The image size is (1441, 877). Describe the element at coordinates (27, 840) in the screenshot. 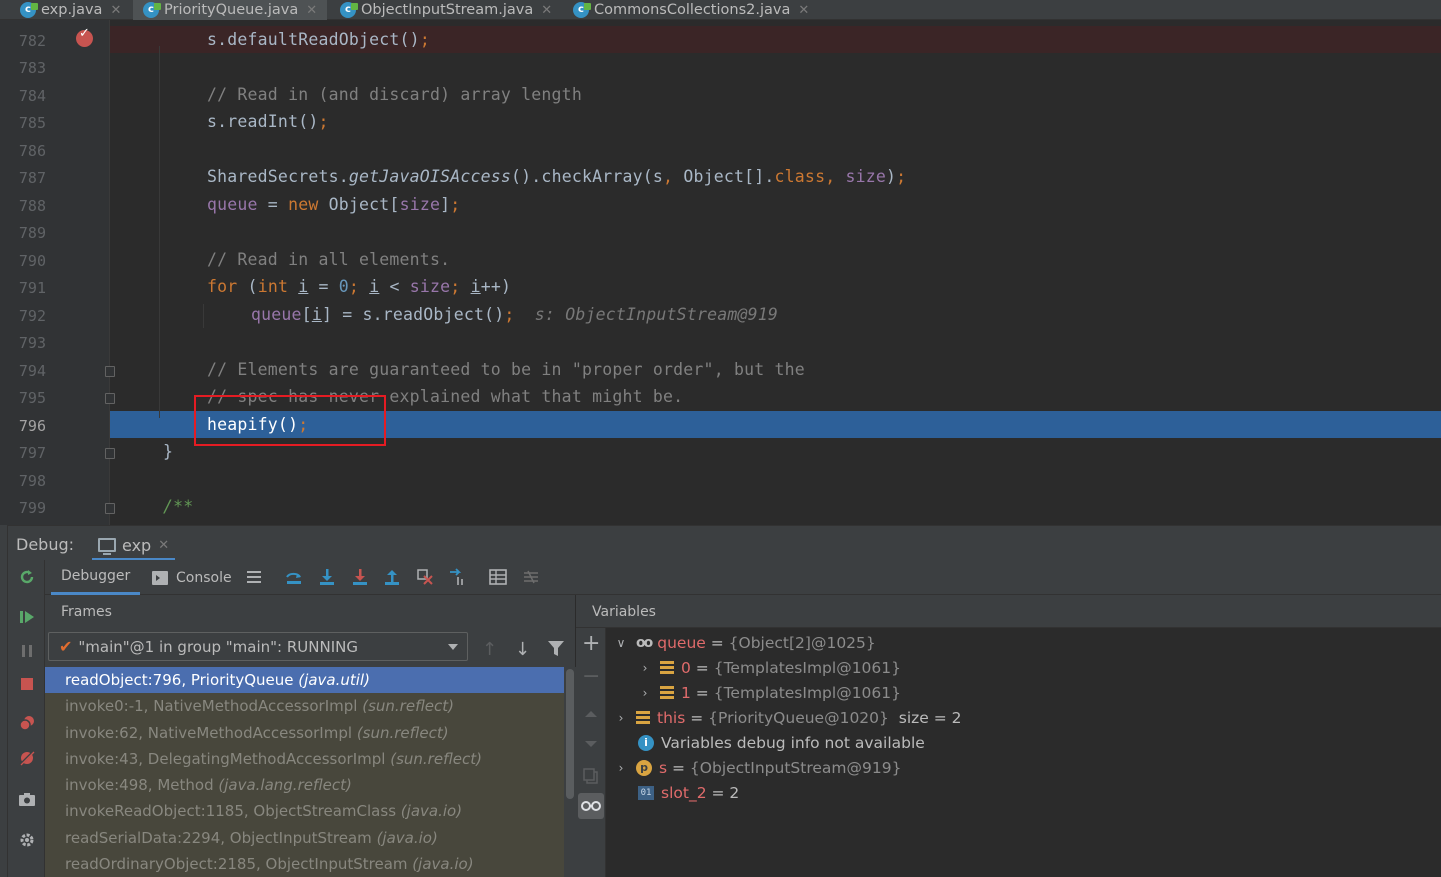

I see `settings-gear-icon` at that location.